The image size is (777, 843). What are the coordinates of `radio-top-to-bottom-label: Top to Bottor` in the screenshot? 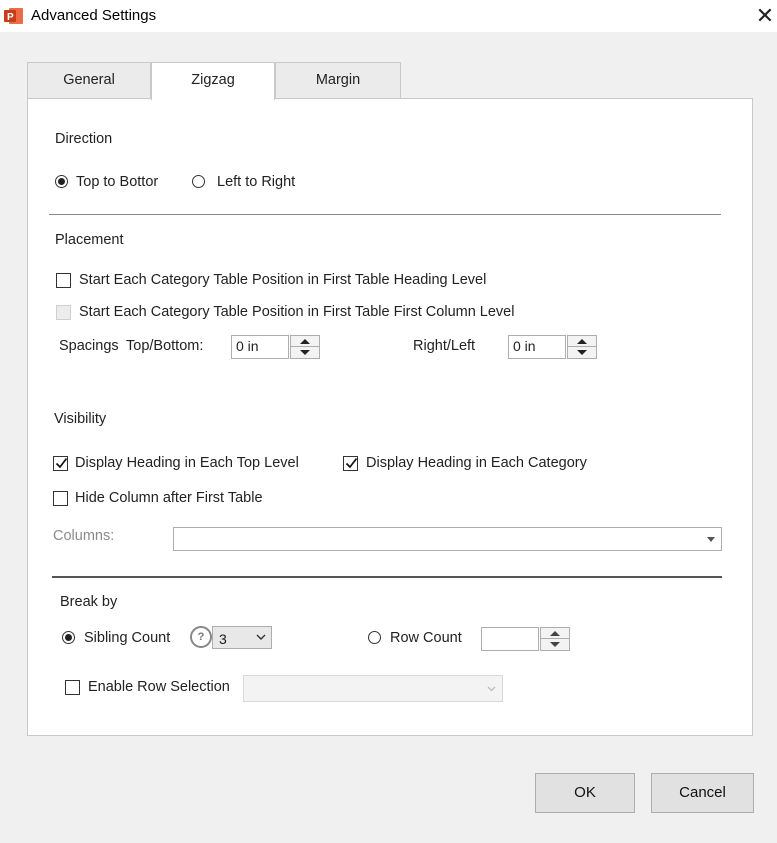 It's located at (117, 182).